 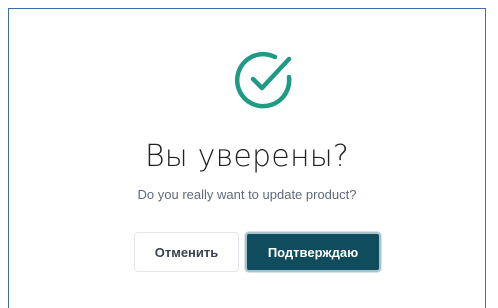 I want to click on cancel-button: Отменить, so click(x=186, y=252).